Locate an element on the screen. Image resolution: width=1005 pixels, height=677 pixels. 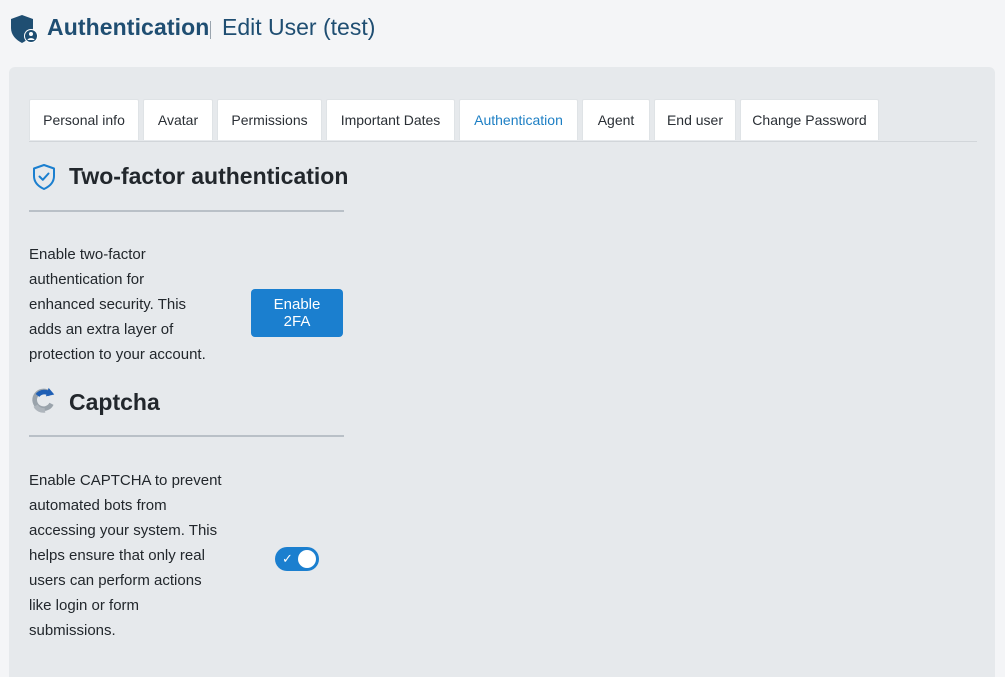
shield-check-icon is located at coordinates (44, 177).